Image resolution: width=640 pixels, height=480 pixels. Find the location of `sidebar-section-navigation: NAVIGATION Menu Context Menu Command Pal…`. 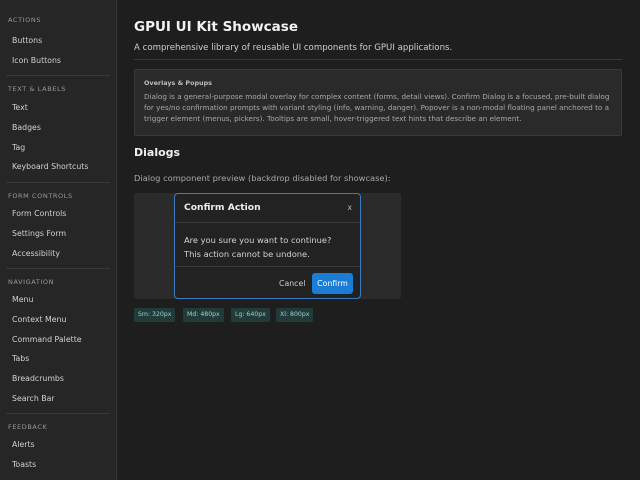

sidebar-section-navigation: NAVIGATION Menu Context Menu Command Pal… is located at coordinates (58, 341).